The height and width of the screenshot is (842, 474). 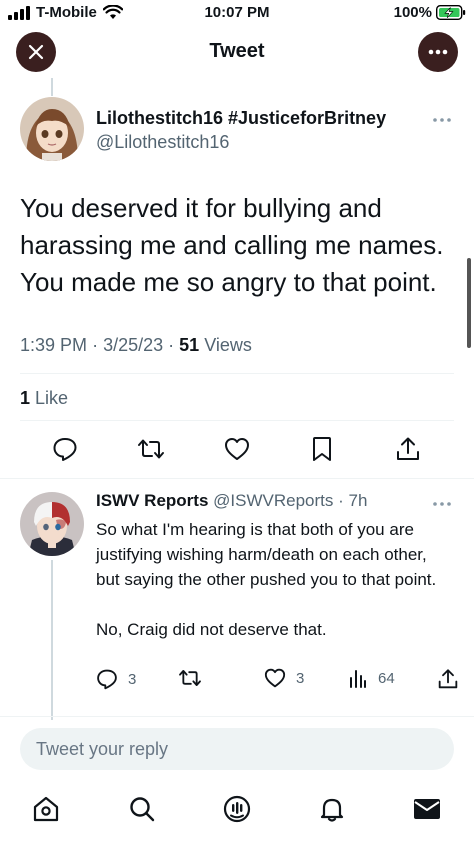 I want to click on header: Tweet, so click(x=237, y=53).